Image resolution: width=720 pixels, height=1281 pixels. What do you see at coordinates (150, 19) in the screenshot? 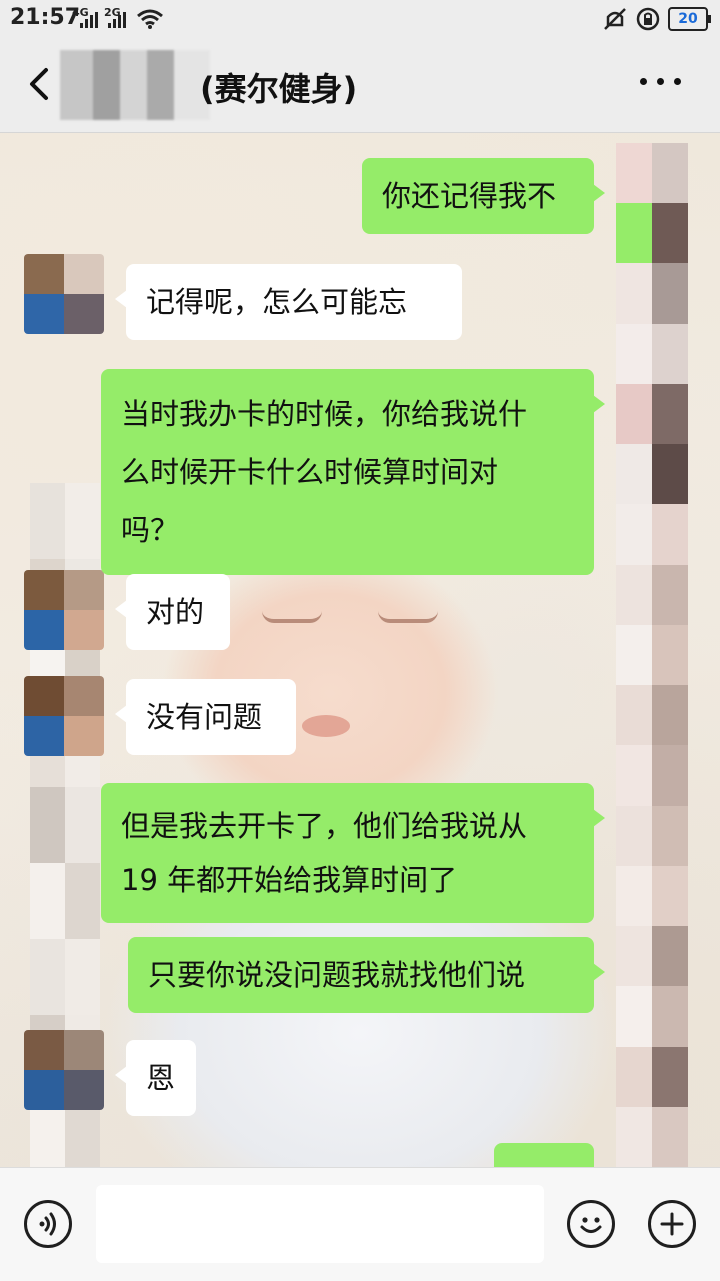
I see `wifi-icon` at bounding box center [150, 19].